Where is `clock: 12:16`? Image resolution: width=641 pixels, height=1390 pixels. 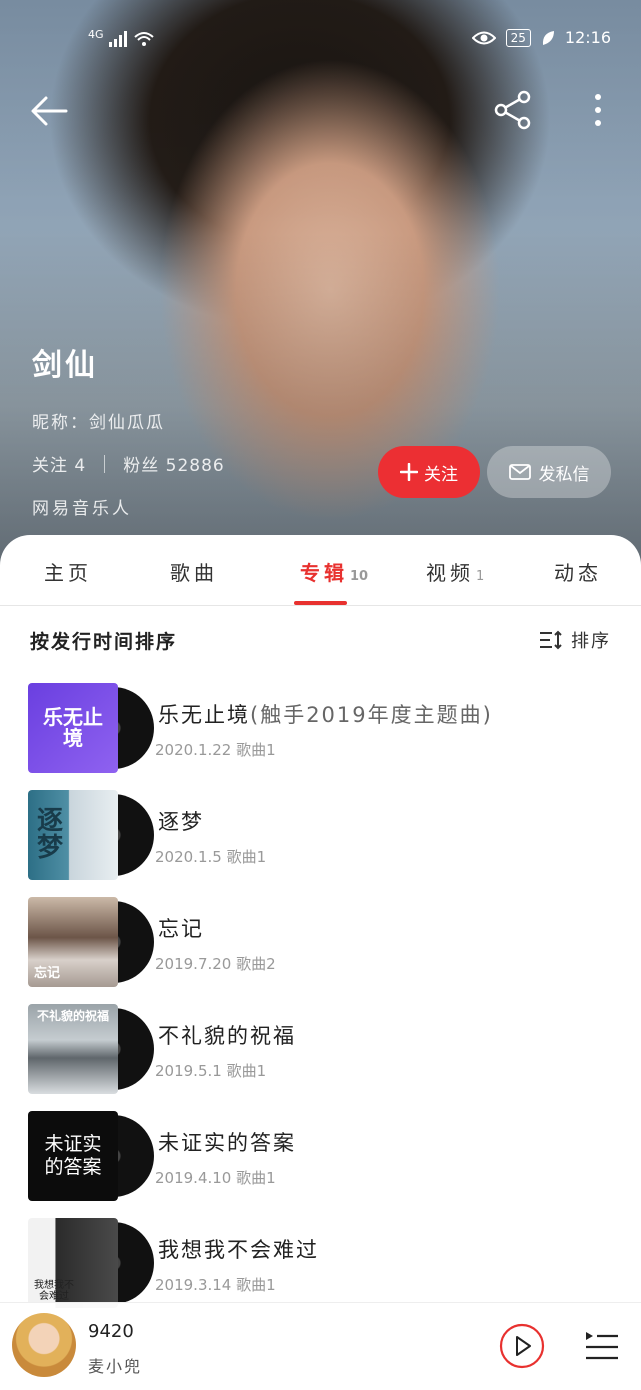
clock: 12:16 is located at coordinates (587, 37).